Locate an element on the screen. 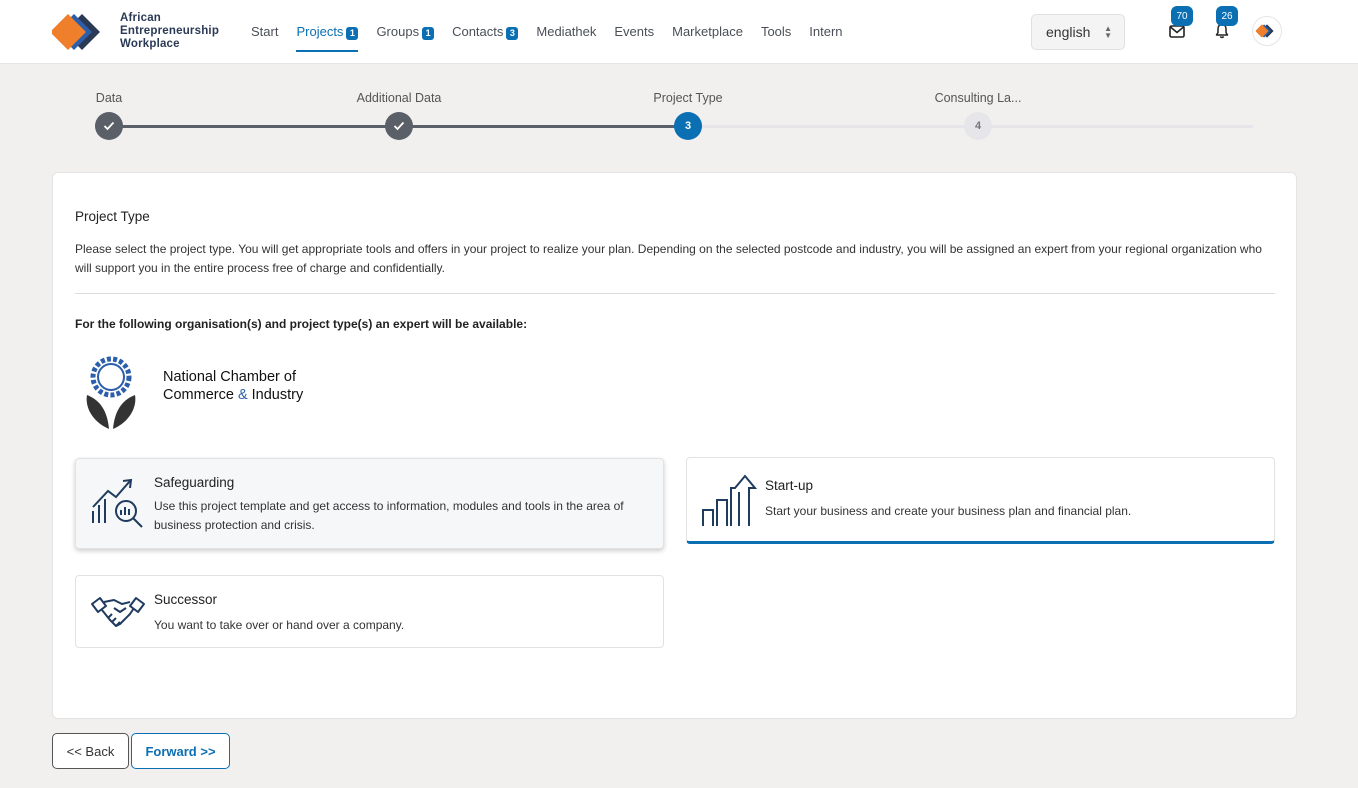 Image resolution: width=1358 pixels, height=788 pixels. messages-button: 70 is located at coordinates (1179, 24).